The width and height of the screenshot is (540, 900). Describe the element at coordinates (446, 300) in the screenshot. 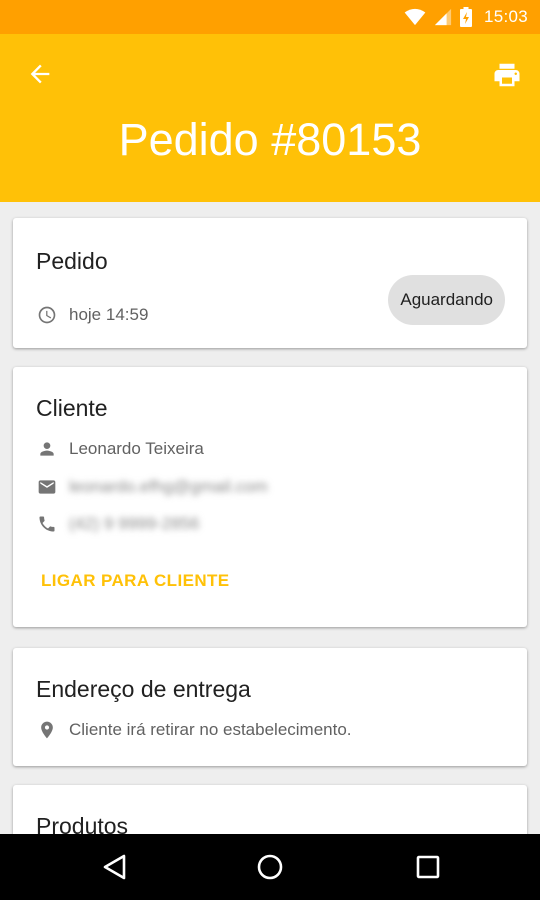

I see `status-badge: Aguardando` at that location.